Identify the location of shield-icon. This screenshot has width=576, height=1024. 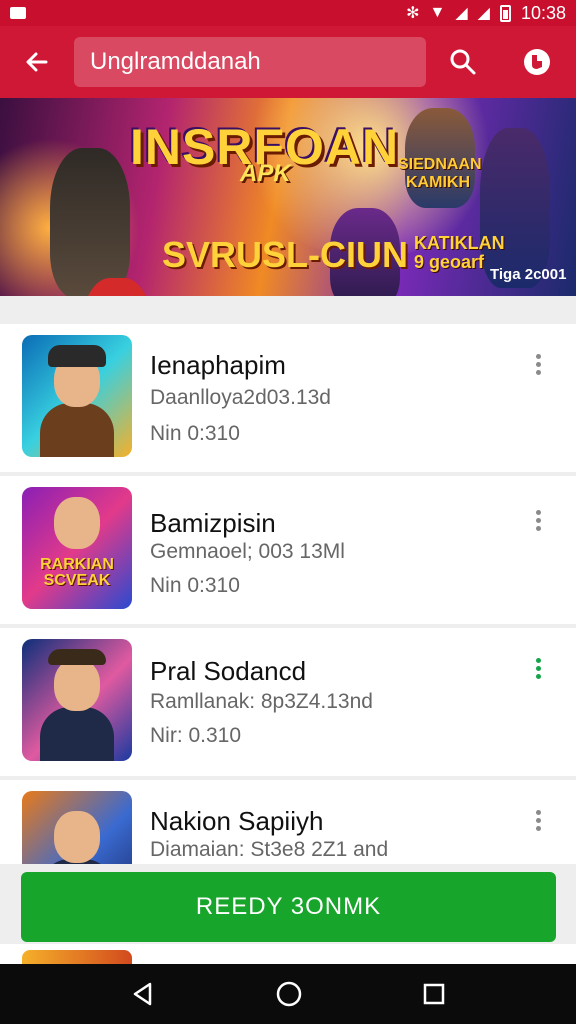
(537, 62).